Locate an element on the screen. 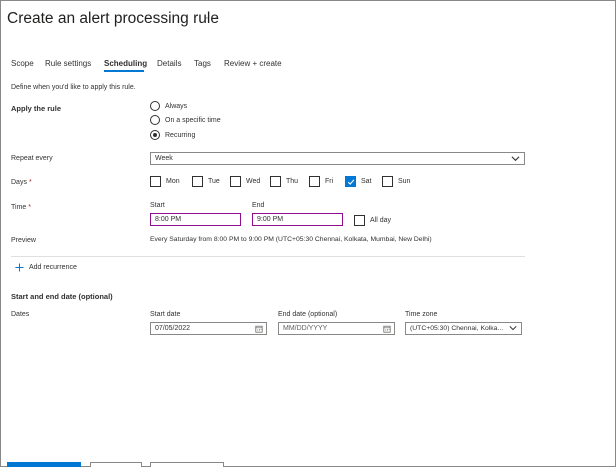 The width and height of the screenshot is (616, 467). day-sun-label: Sun is located at coordinates (404, 181).